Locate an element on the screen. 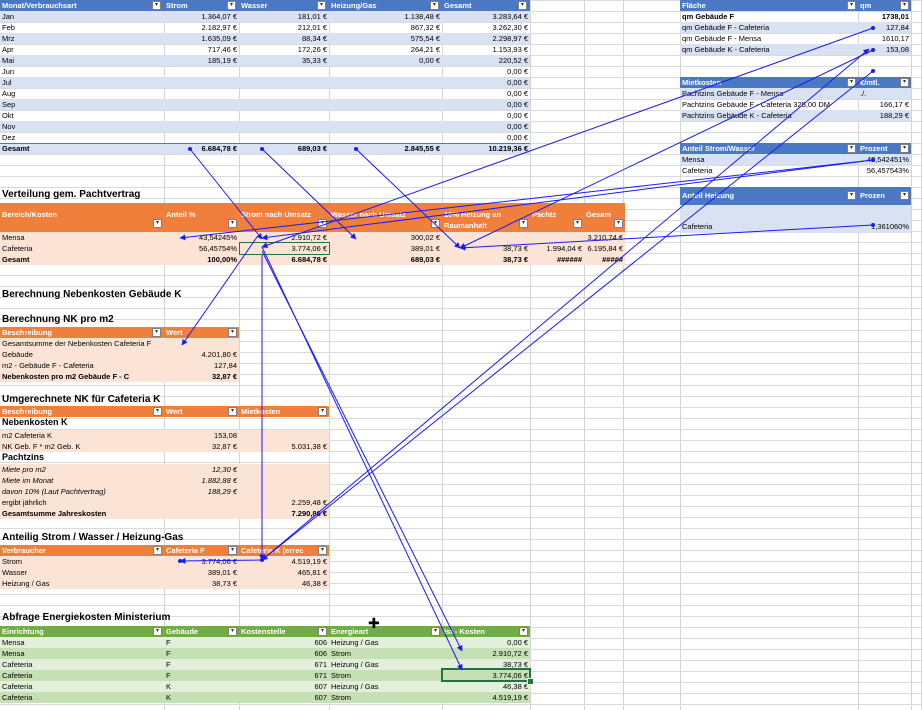  verteilung-cell: 1.994,04 € is located at coordinates (557, 248).